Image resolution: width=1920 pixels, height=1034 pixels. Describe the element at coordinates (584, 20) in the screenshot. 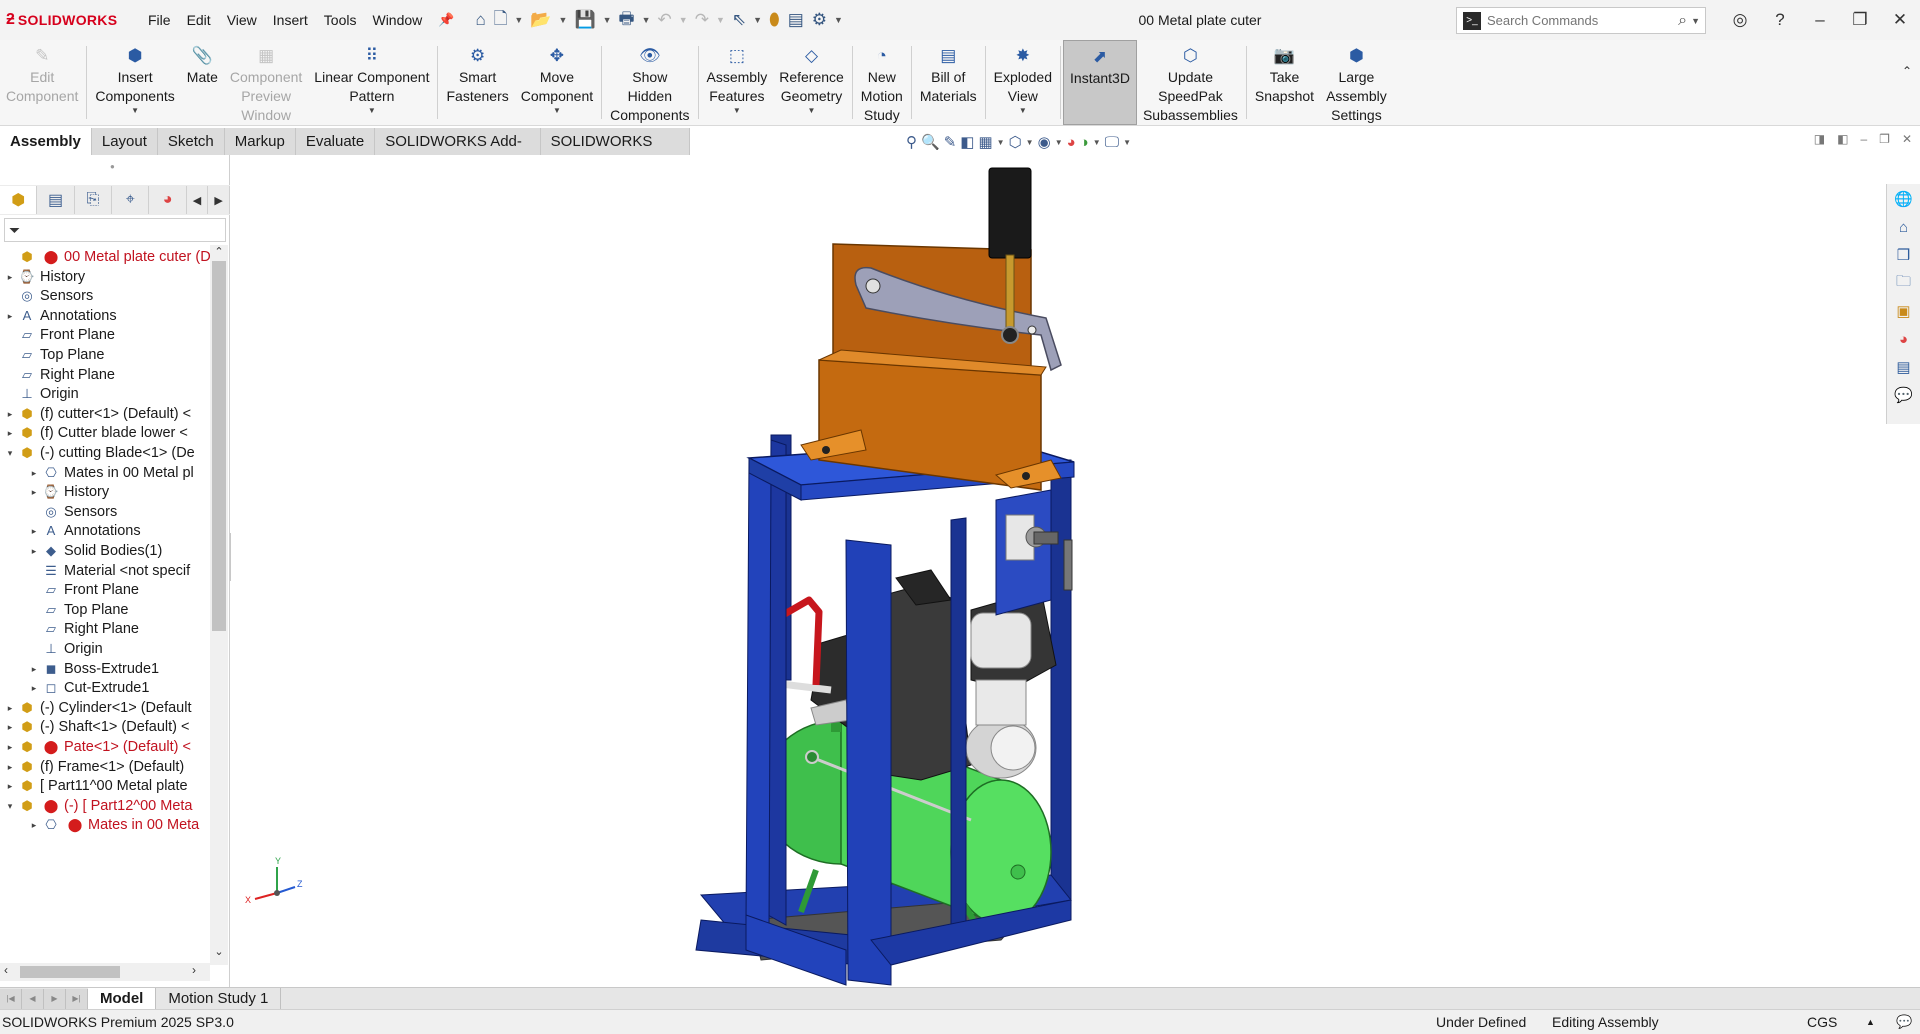

I see `save-icon: 💾` at that location.